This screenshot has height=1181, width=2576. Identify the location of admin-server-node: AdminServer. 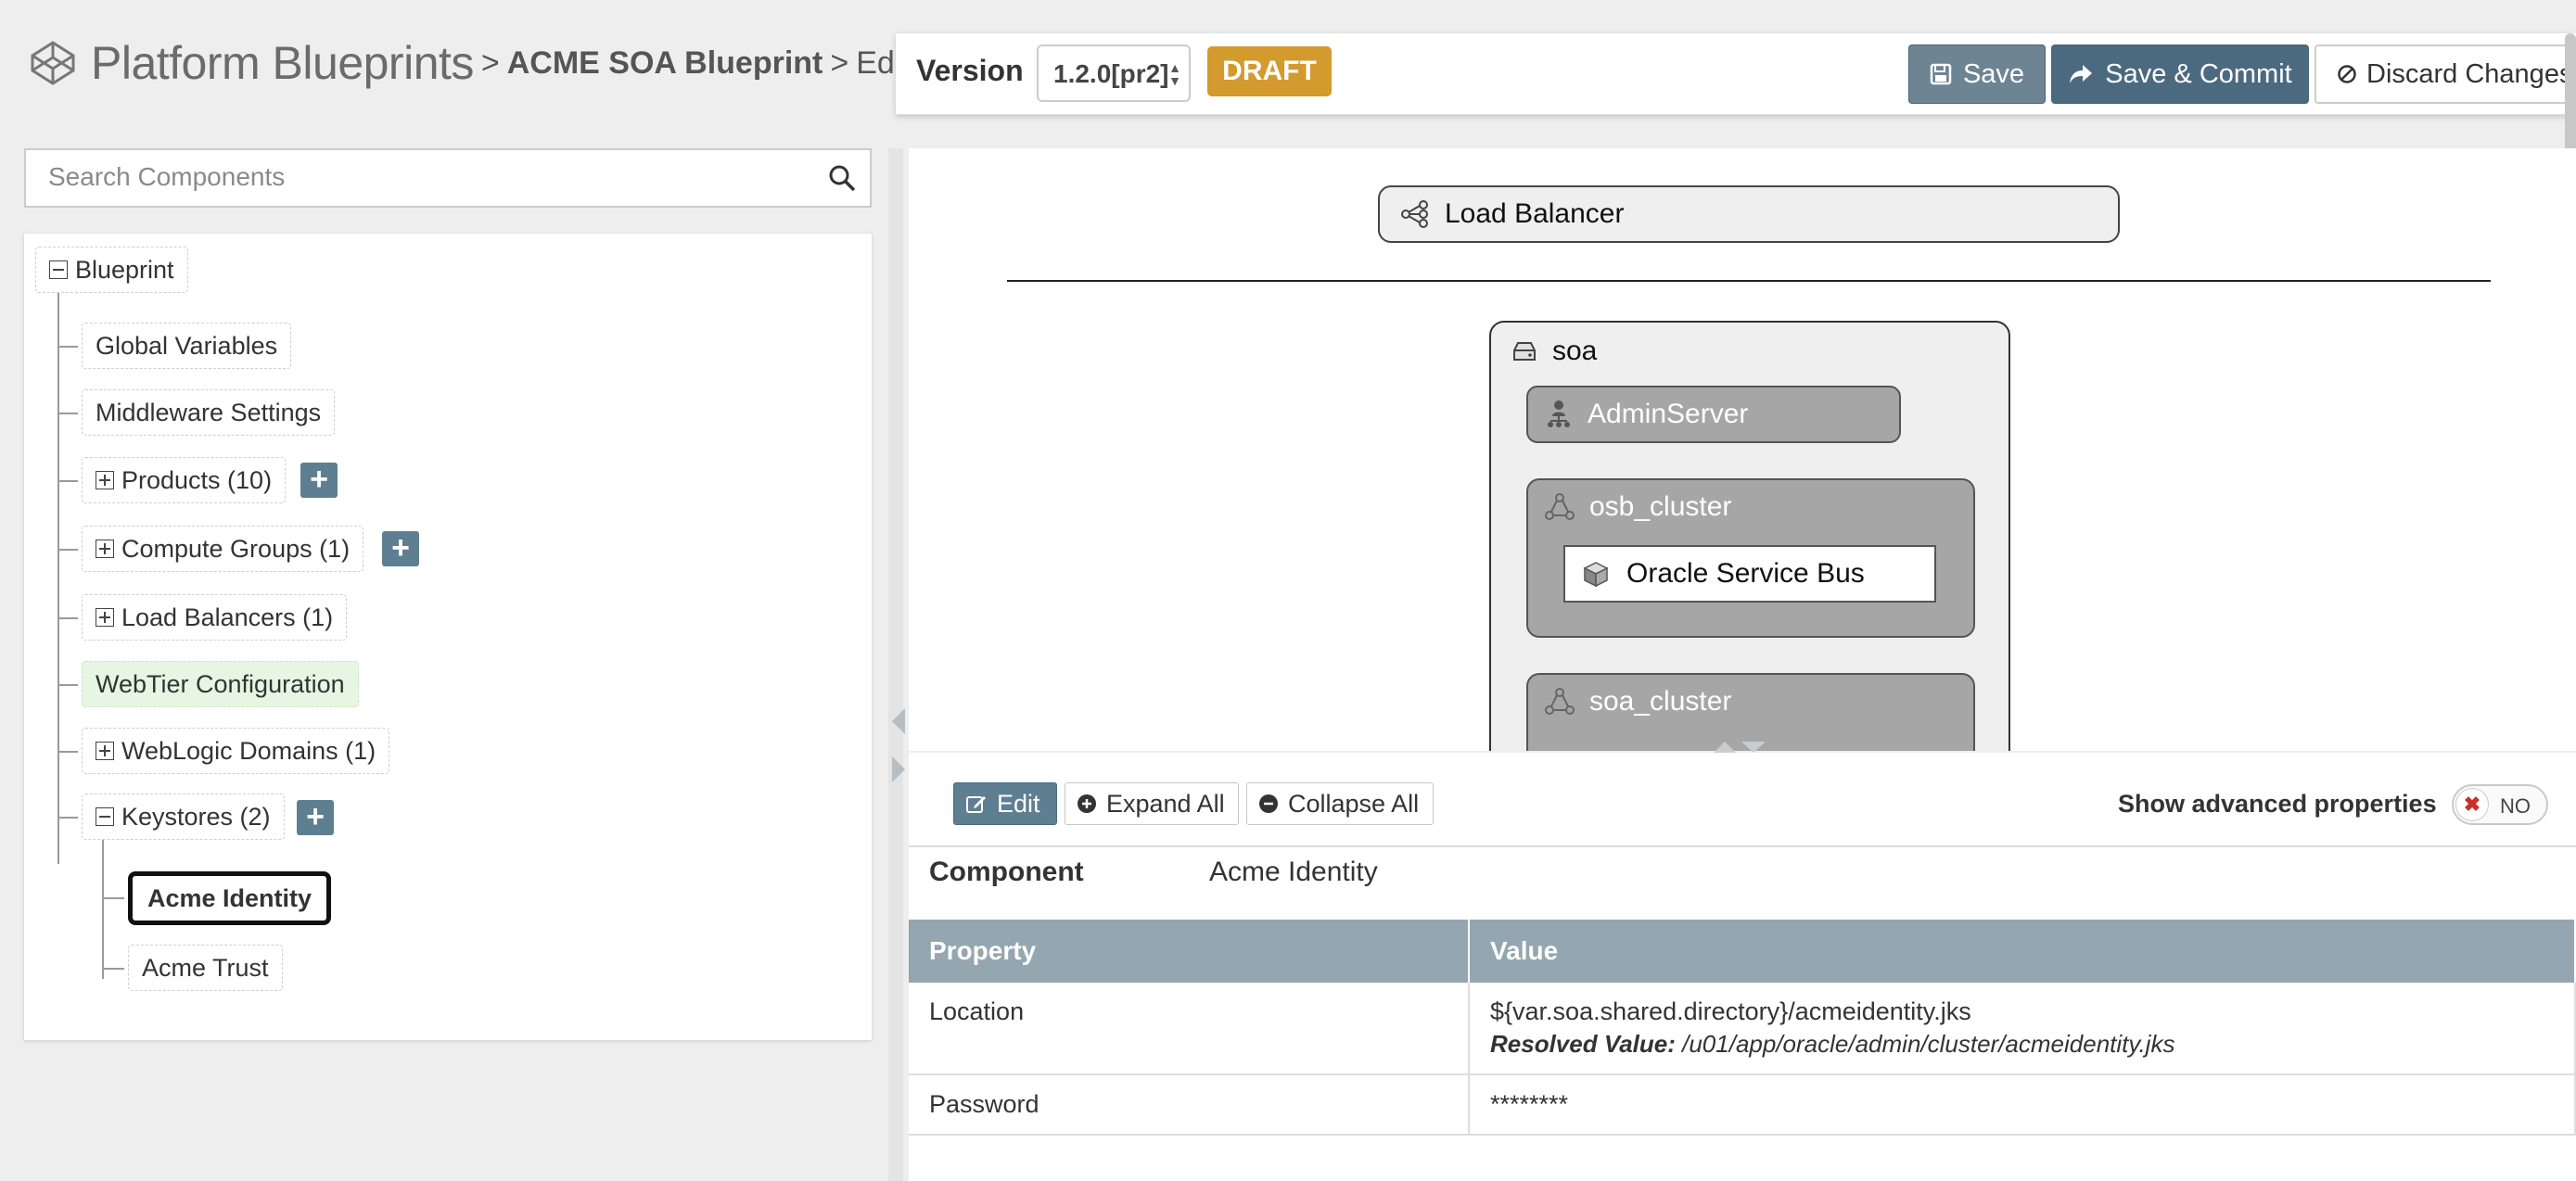
(1713, 415).